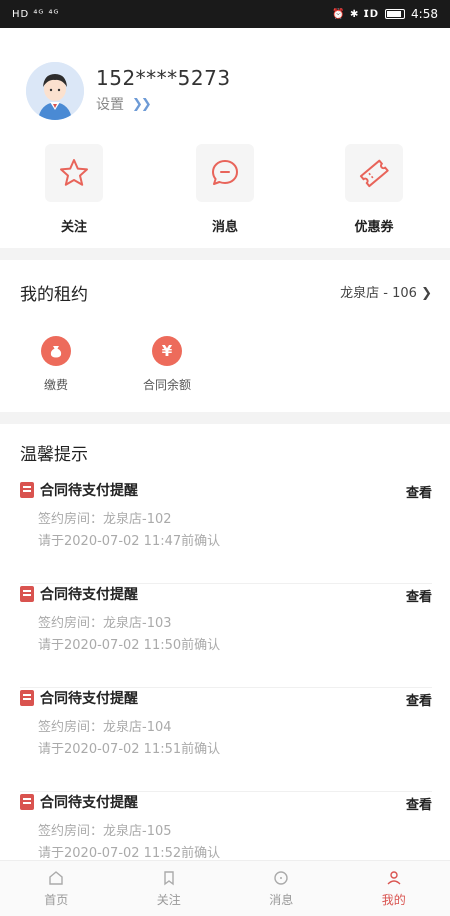 This screenshot has height=916, width=450. Describe the element at coordinates (55, 385) in the screenshot. I see `rent-item-label: 缴费` at that location.